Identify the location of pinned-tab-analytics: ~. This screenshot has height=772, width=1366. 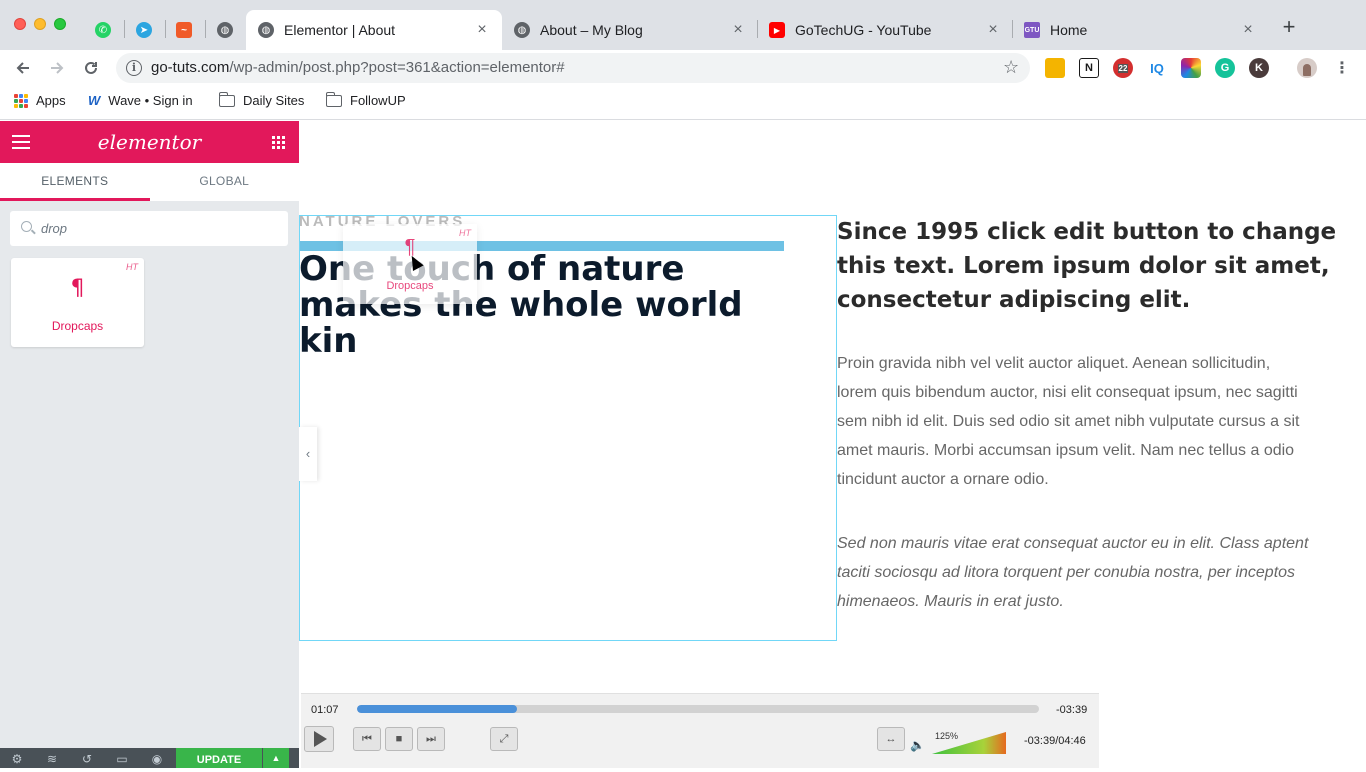
(184, 30).